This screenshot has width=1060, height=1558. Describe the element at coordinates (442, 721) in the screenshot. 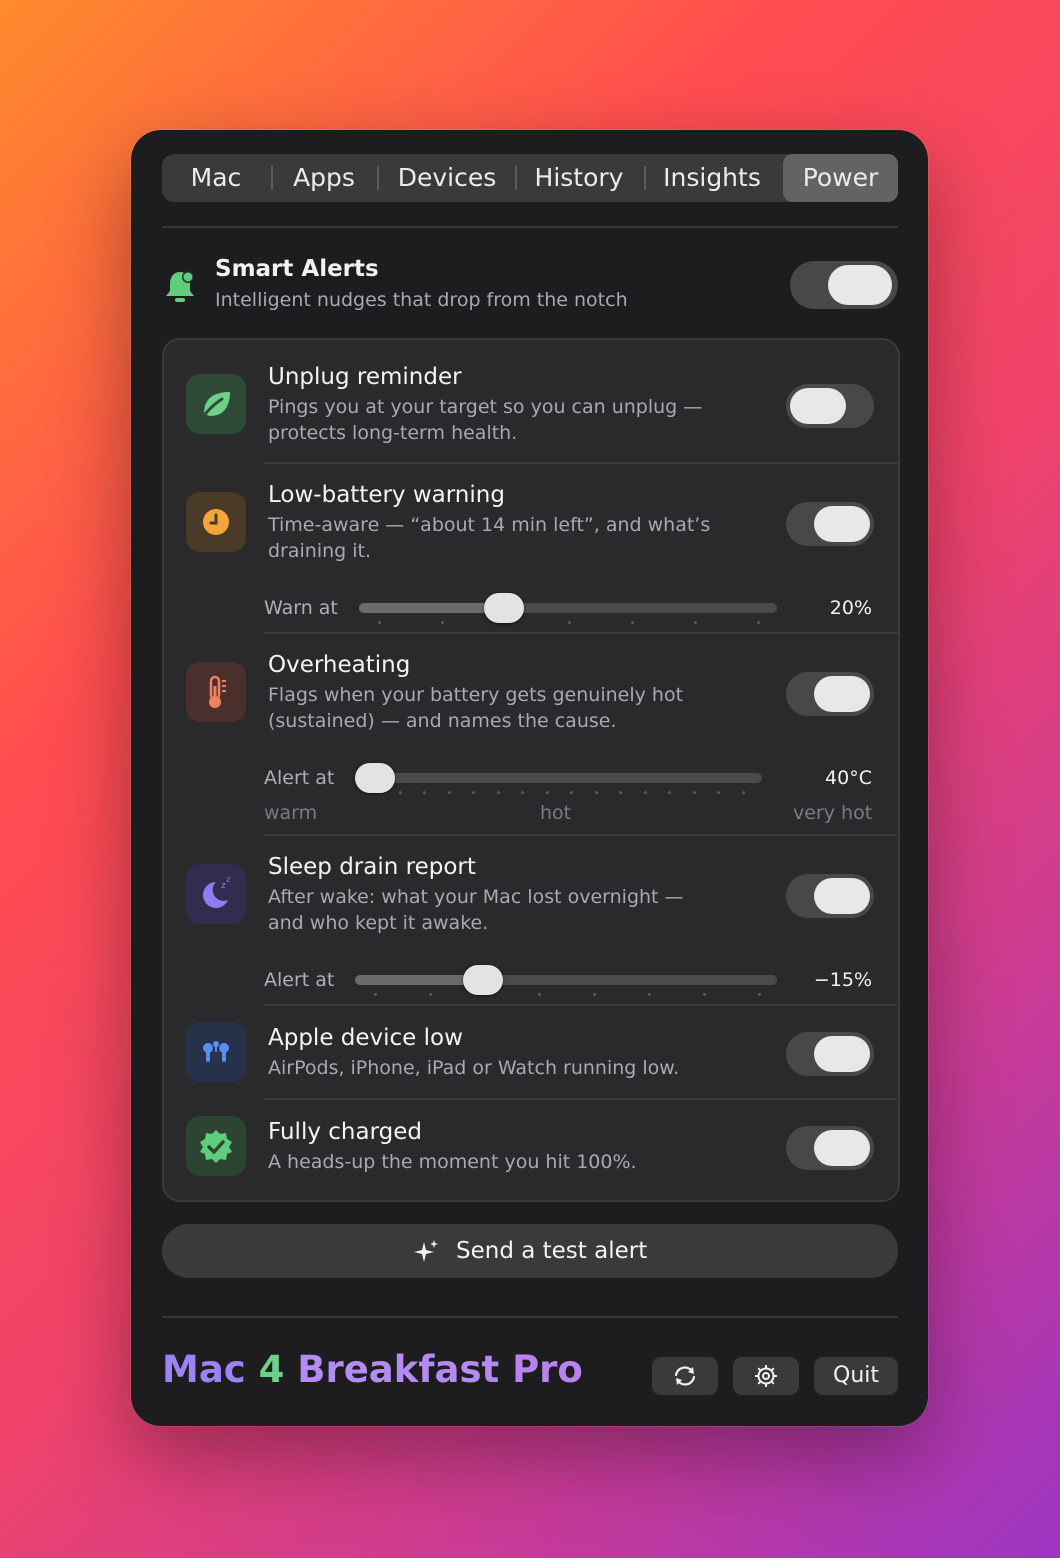

I see `row-description-line: (sustained) — and names the cause.` at that location.